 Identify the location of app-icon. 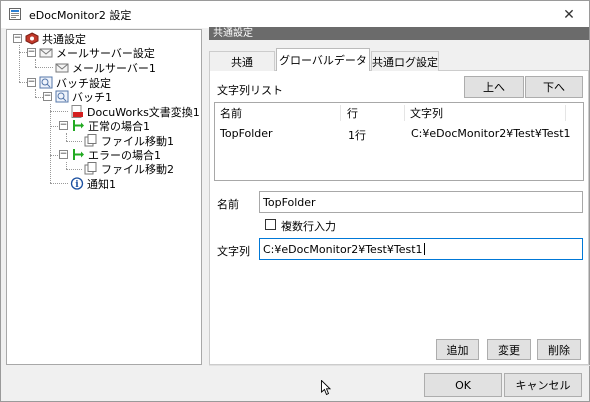
(15, 14).